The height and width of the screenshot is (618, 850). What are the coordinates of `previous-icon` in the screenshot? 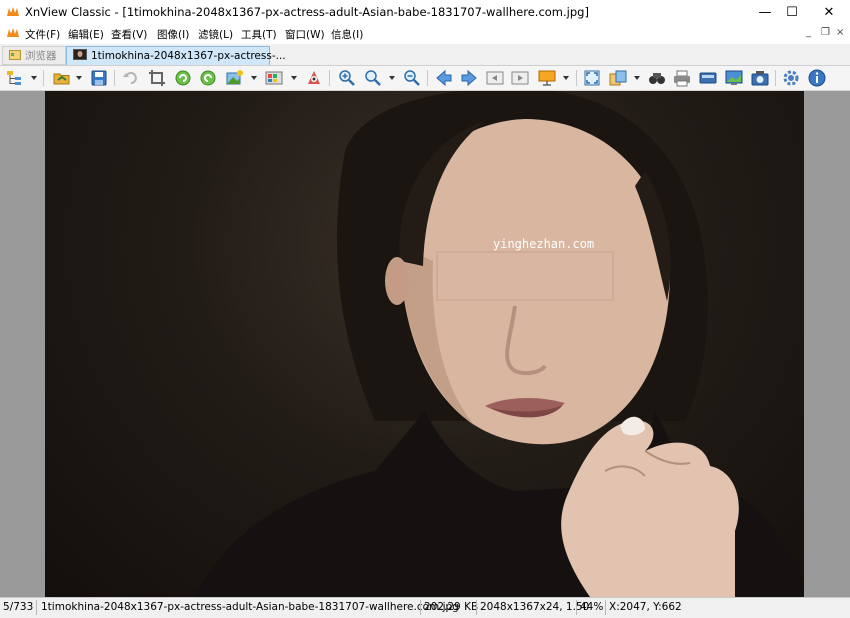 It's located at (444, 78).